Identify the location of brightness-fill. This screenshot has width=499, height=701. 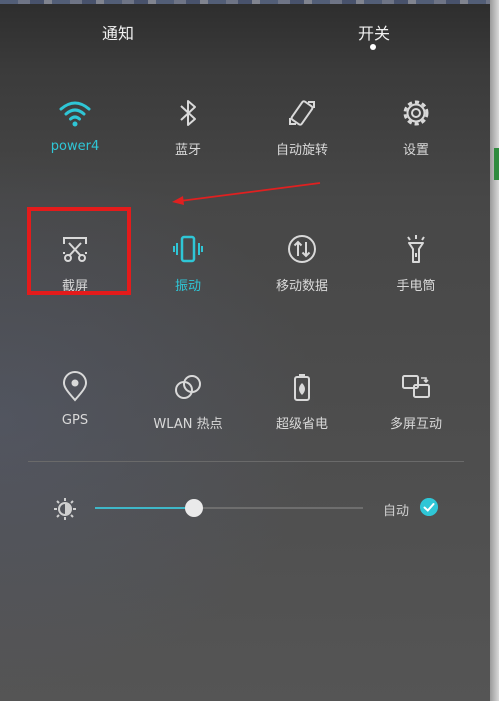
(145, 508).